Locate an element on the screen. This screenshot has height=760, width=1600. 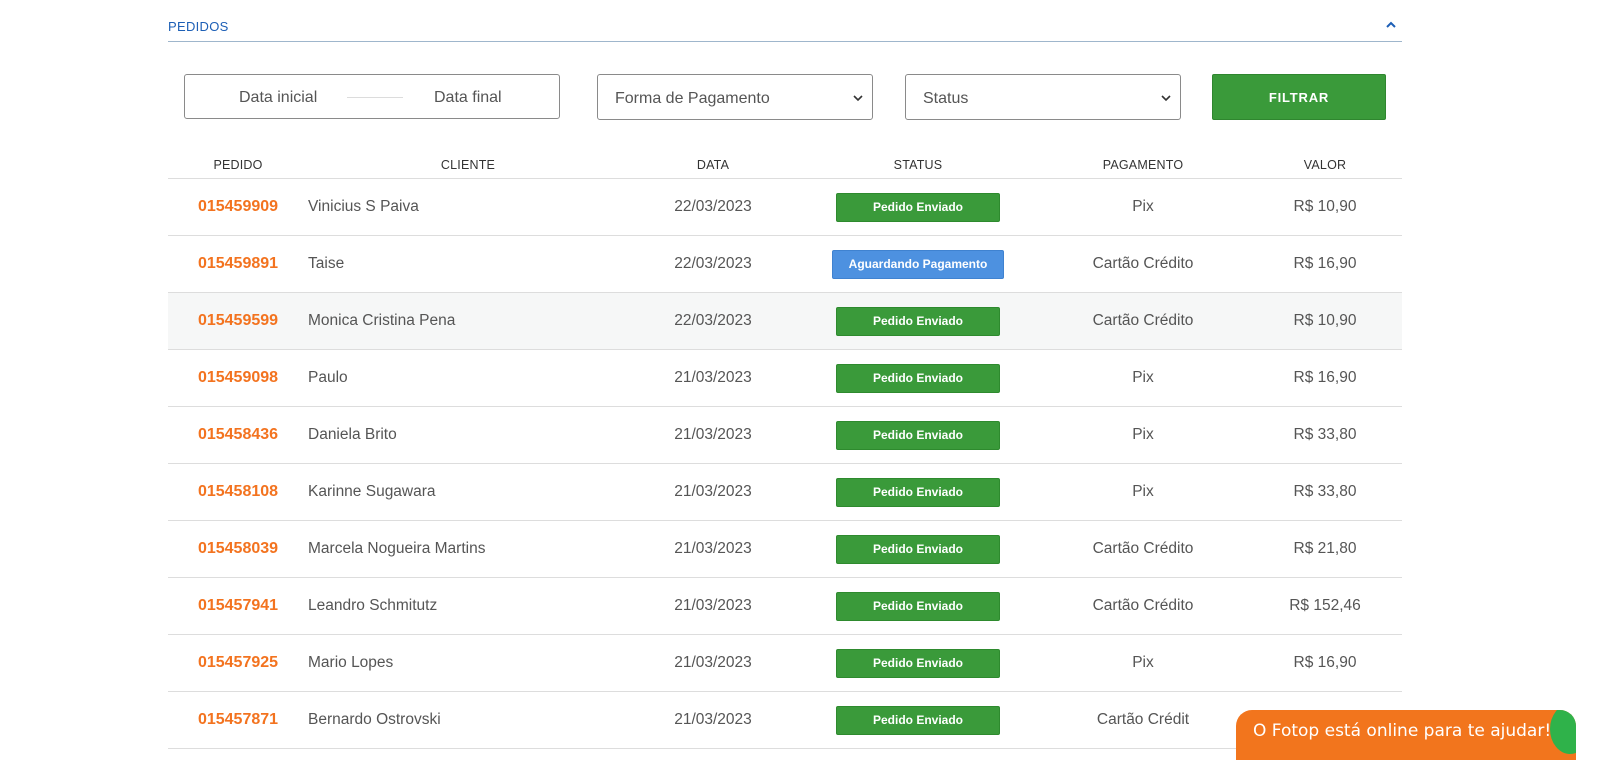
cell-order-id: 015459909 is located at coordinates (238, 207).